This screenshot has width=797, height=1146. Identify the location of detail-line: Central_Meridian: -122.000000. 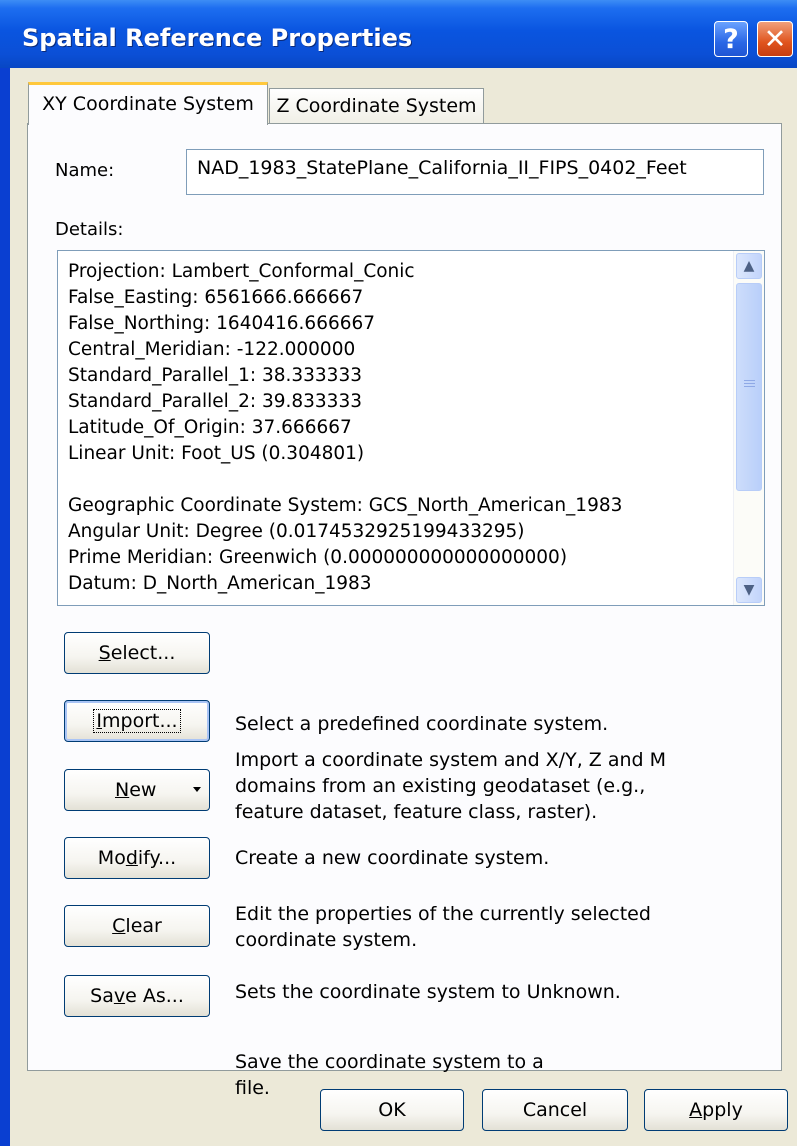
(212, 349).